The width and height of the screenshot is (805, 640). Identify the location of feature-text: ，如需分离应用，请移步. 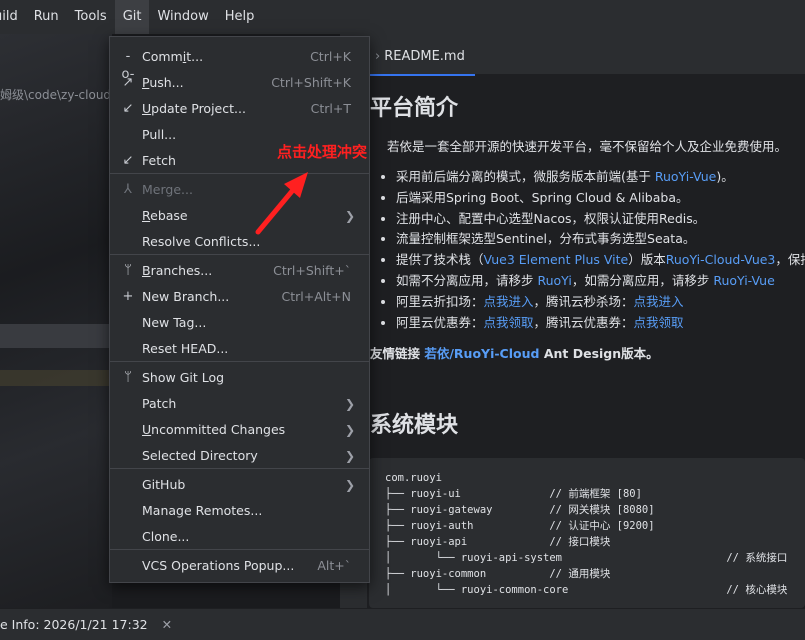
(642, 280).